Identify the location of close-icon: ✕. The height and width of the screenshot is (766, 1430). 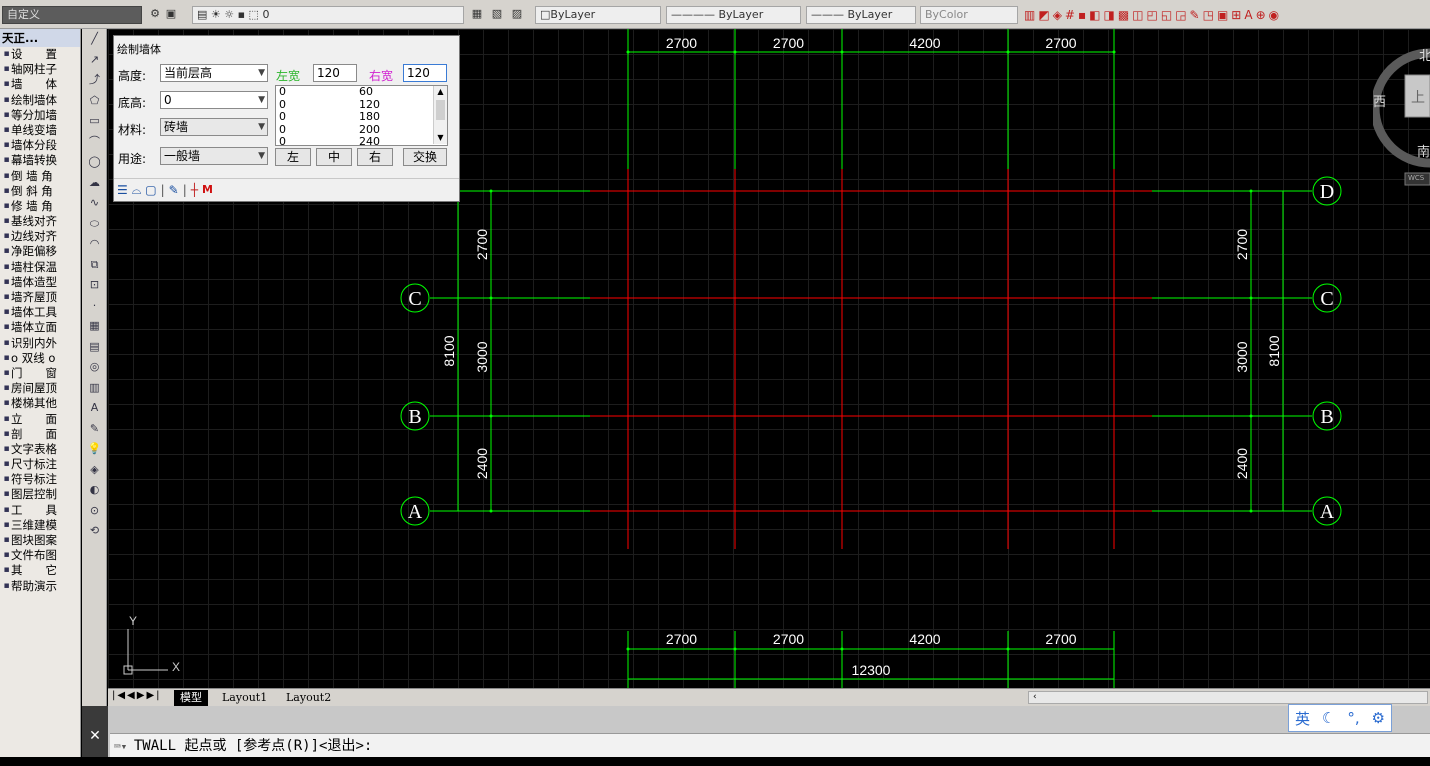
(95, 731).